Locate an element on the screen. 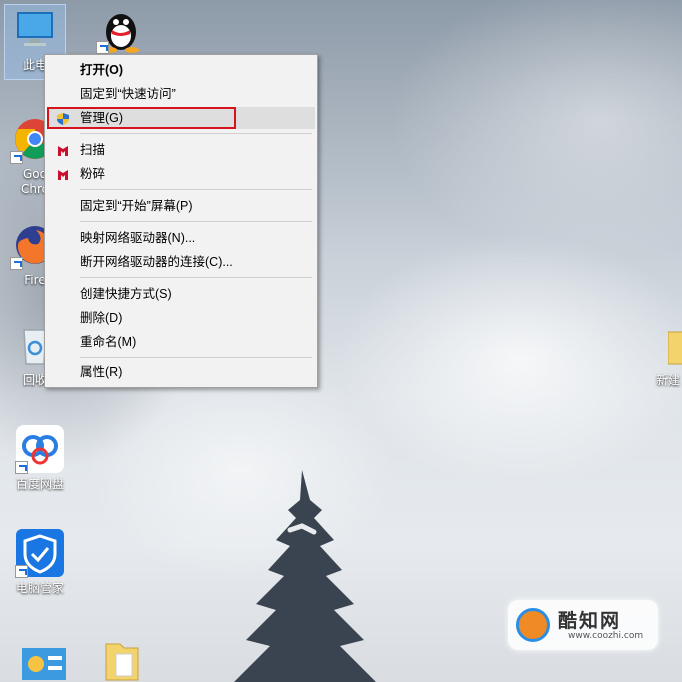  qq-icon is located at coordinates (121, 29).